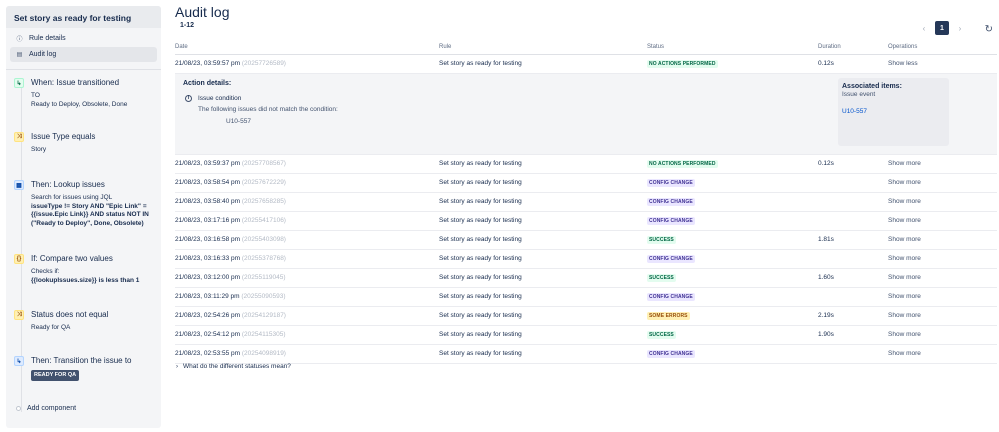 The width and height of the screenshot is (999, 432). What do you see at coordinates (43, 54) in the screenshot?
I see `nav-label: Audit log` at bounding box center [43, 54].